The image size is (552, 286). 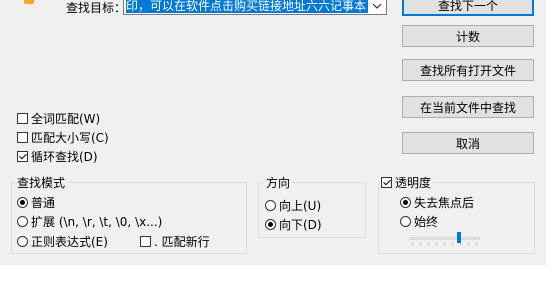 I want to click on mode-regex-option: 正则表达式(E), so click(x=62, y=241).